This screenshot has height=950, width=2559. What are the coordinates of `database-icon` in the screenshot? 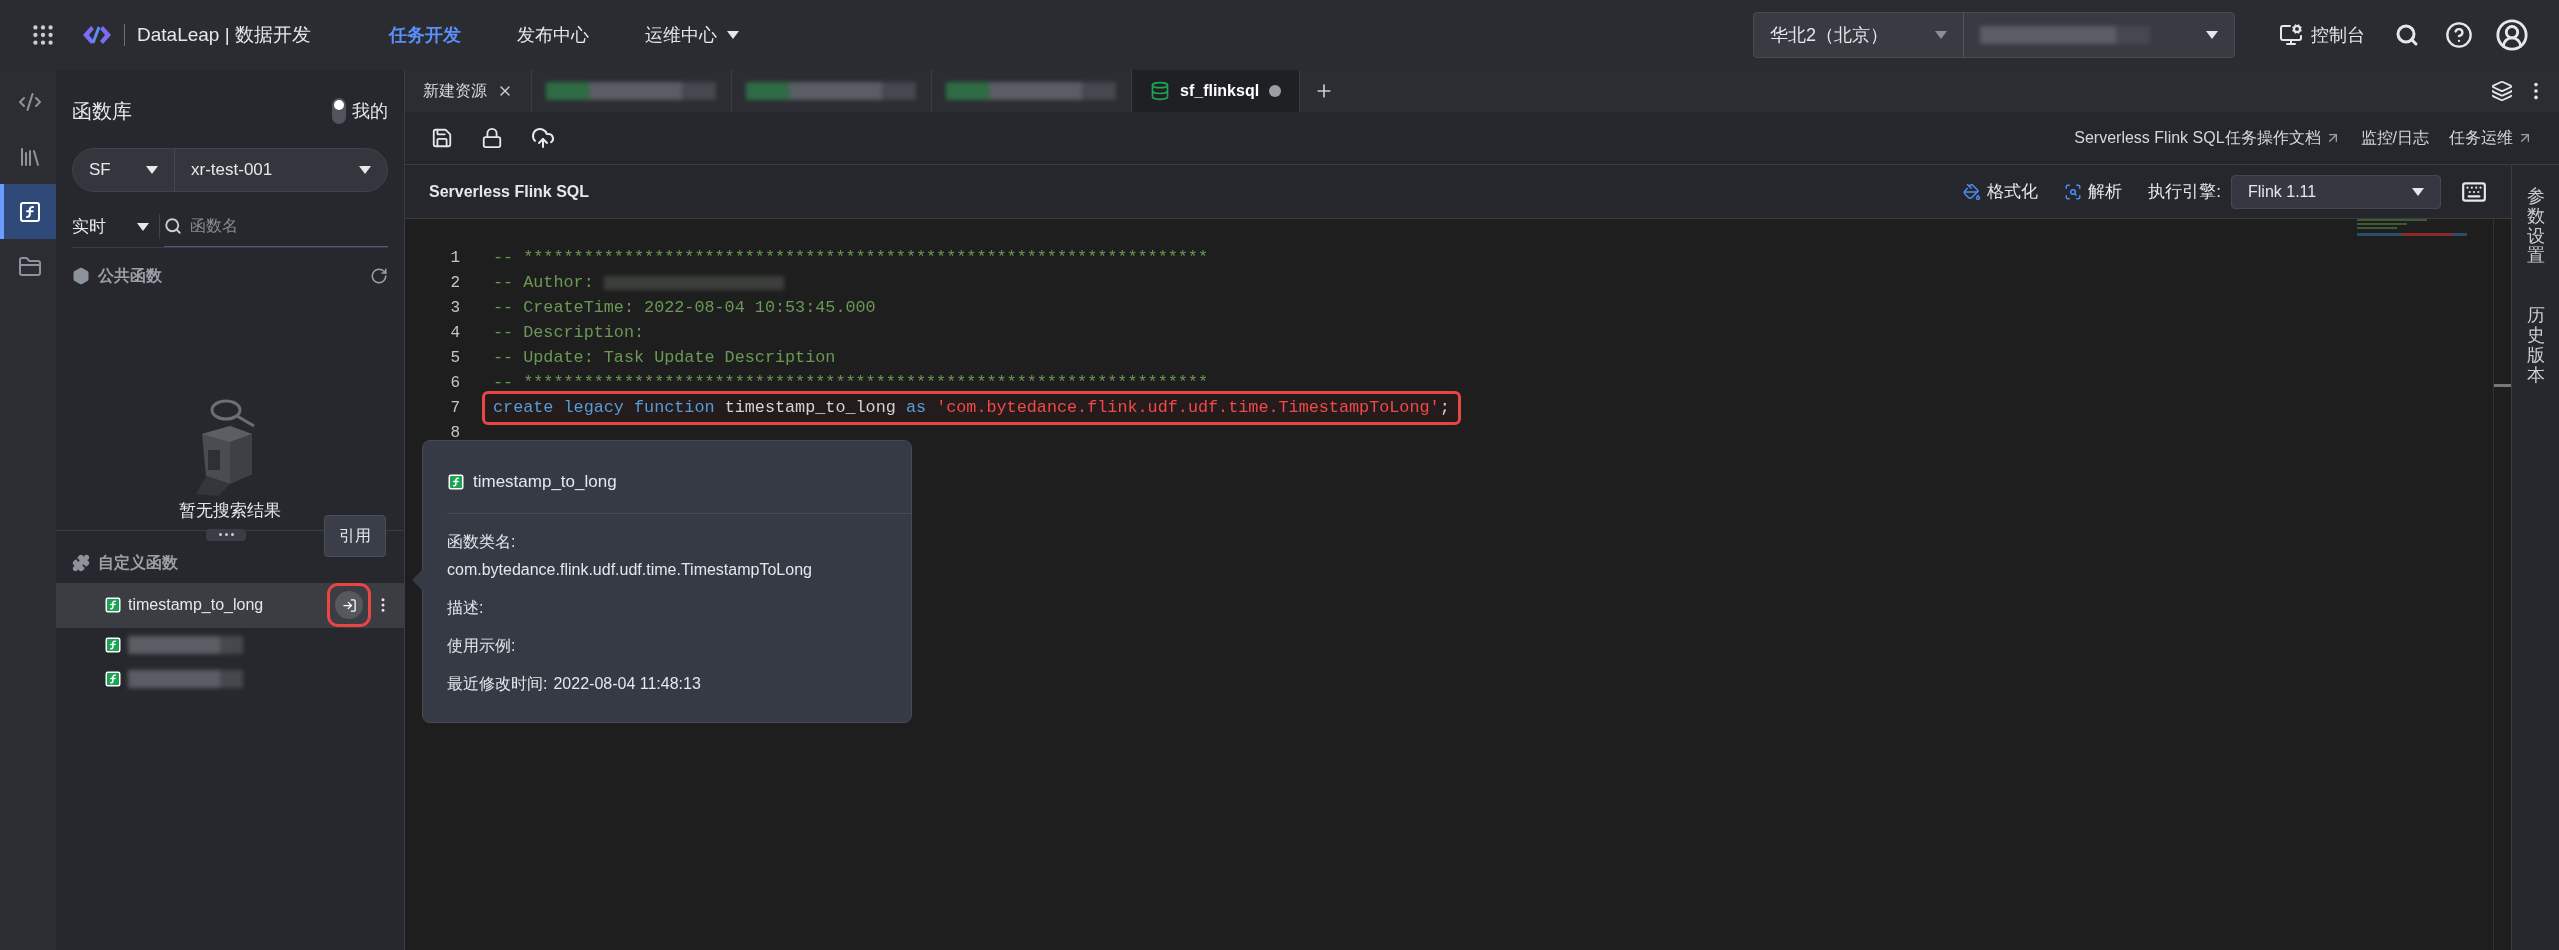 It's located at (1160, 91).